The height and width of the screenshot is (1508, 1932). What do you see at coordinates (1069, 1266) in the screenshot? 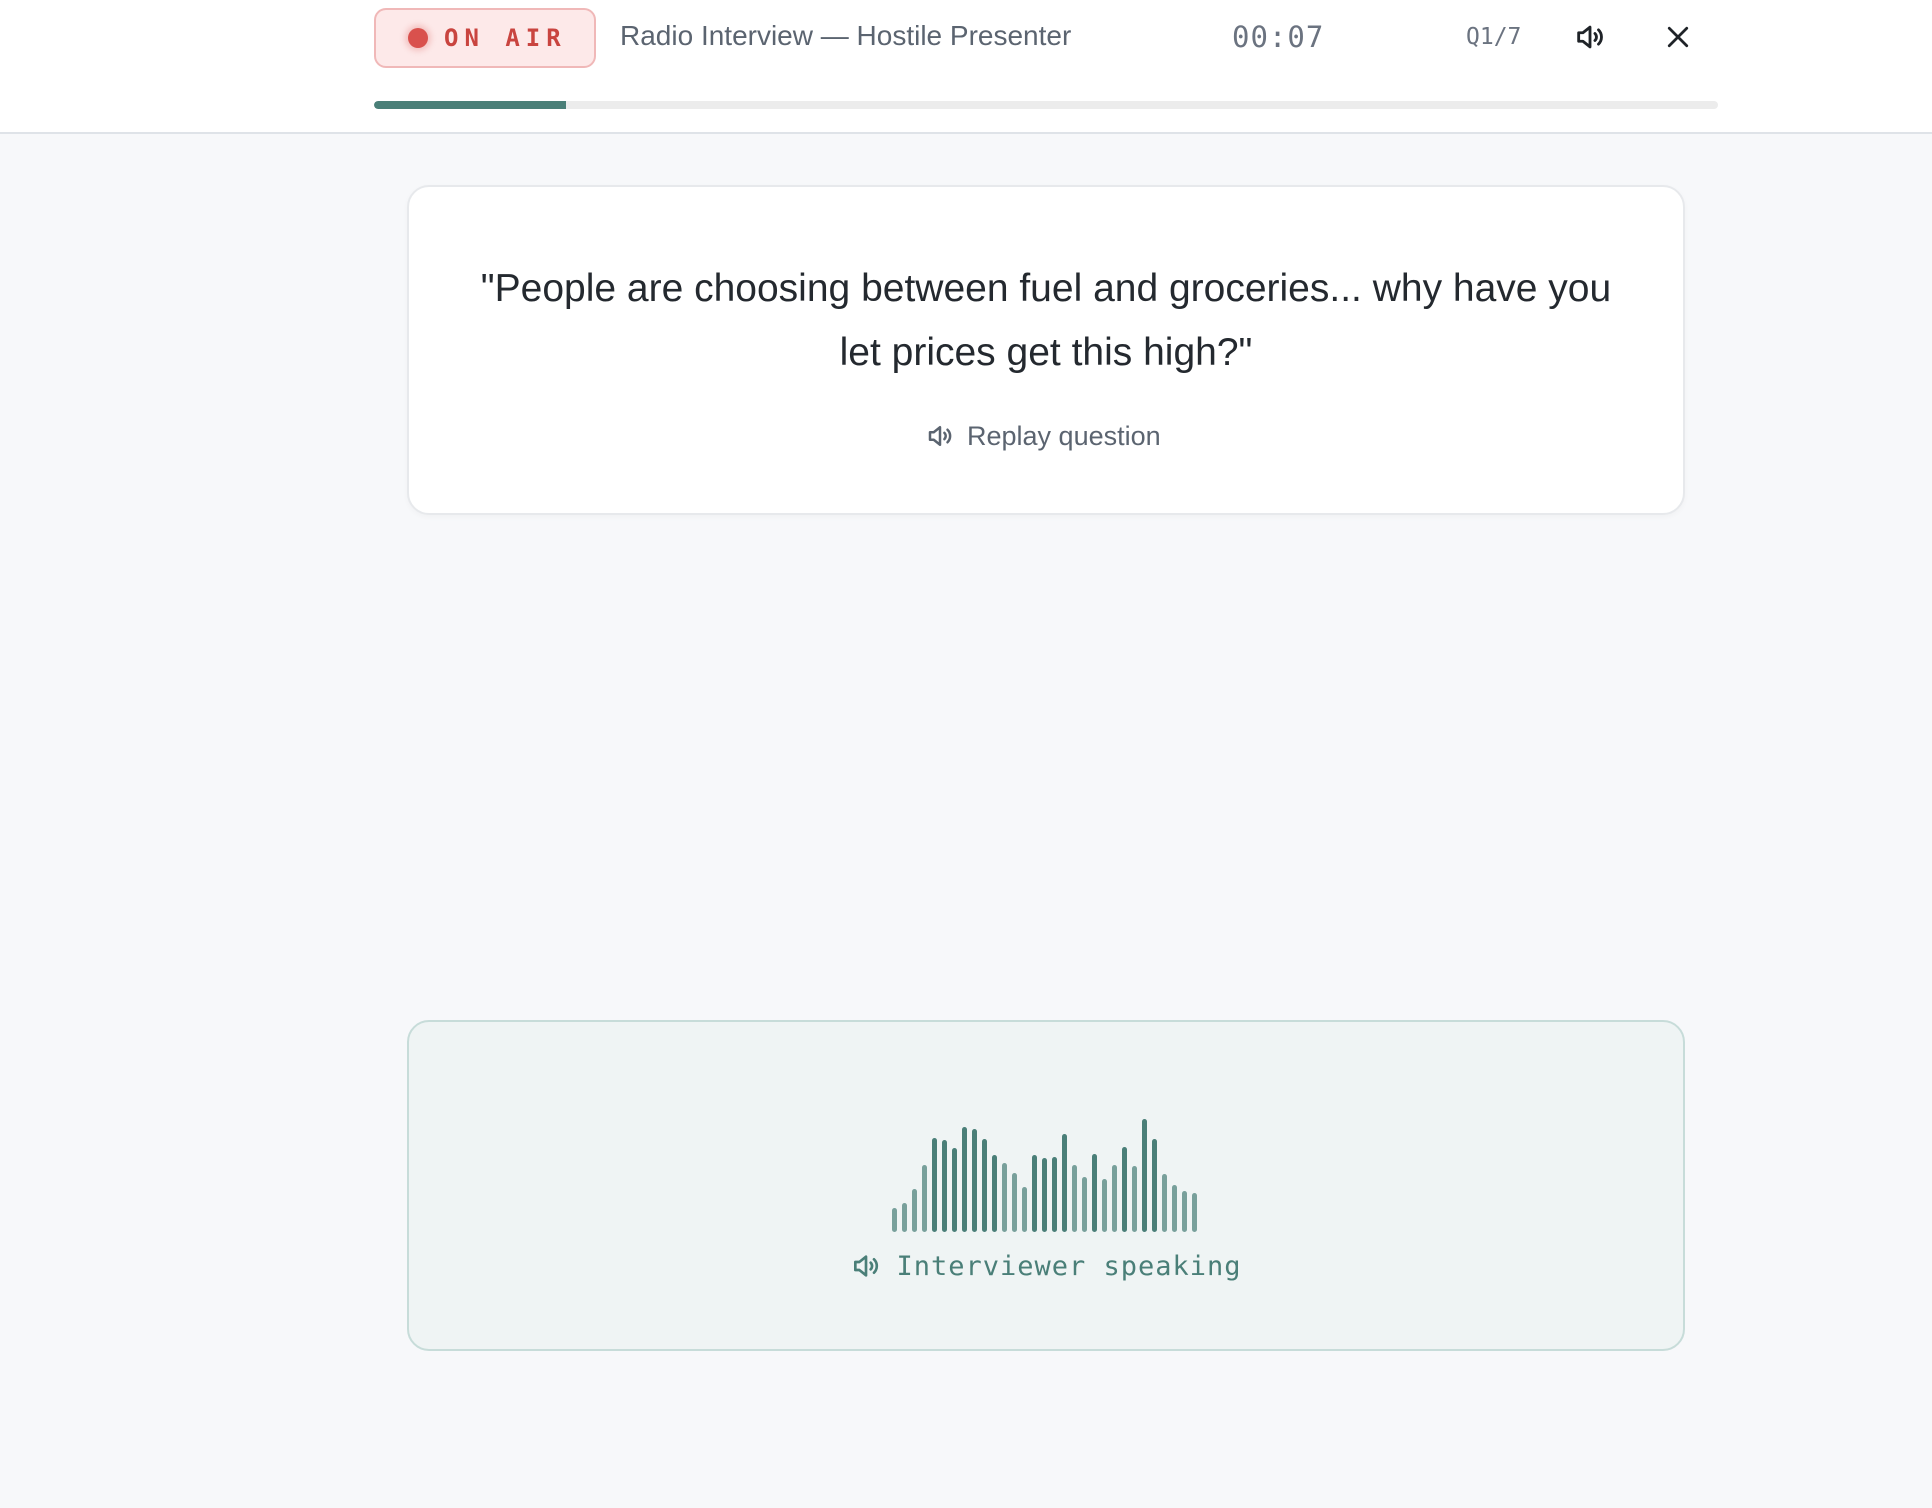
I see `speaker-status-label: Interviewer speaking` at bounding box center [1069, 1266].